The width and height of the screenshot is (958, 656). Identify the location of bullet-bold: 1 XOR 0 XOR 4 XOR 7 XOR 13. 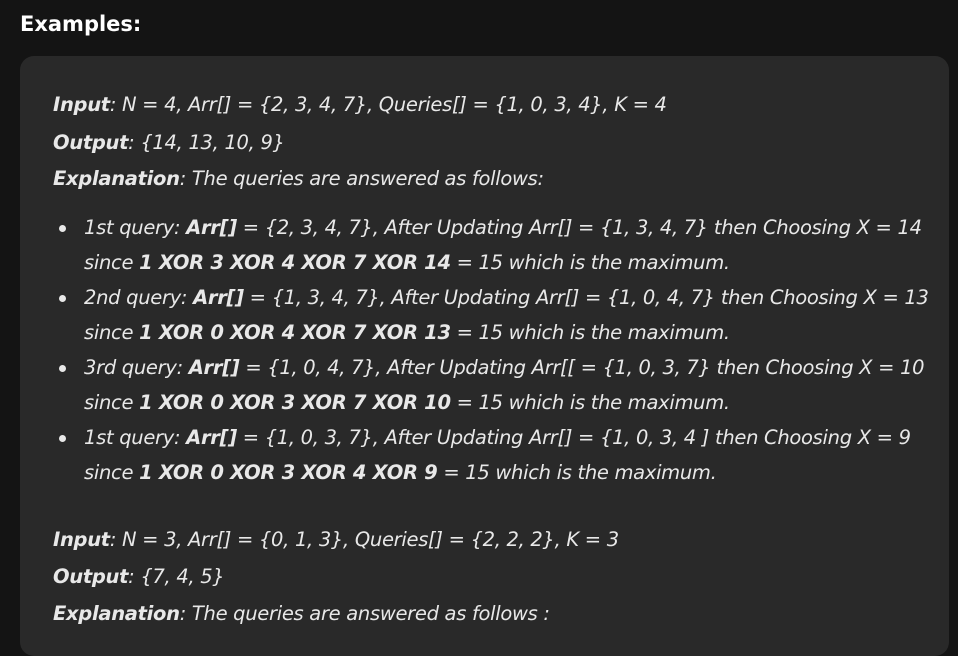
(295, 332).